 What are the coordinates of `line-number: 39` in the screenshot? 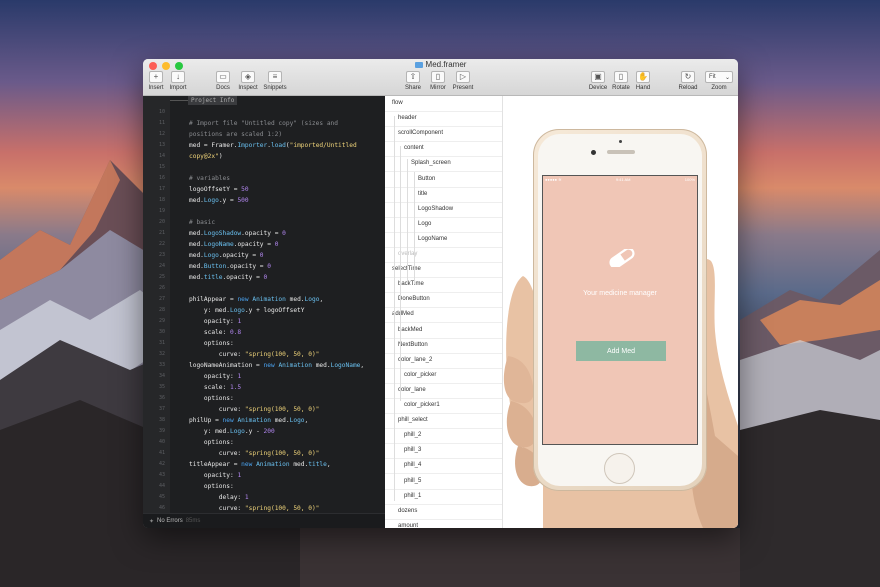 It's located at (161, 431).